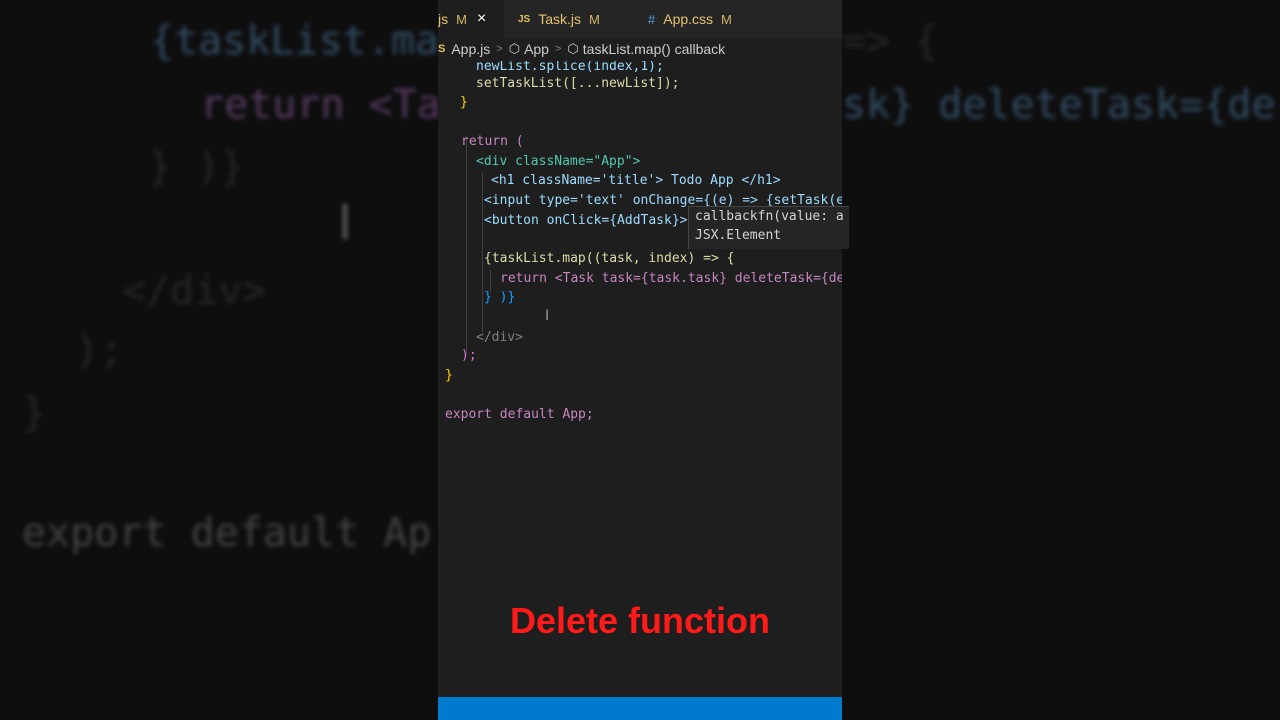 Image resolution: width=1280 pixels, height=720 pixels. Describe the element at coordinates (443, 19) in the screenshot. I see `tab-label: js` at that location.